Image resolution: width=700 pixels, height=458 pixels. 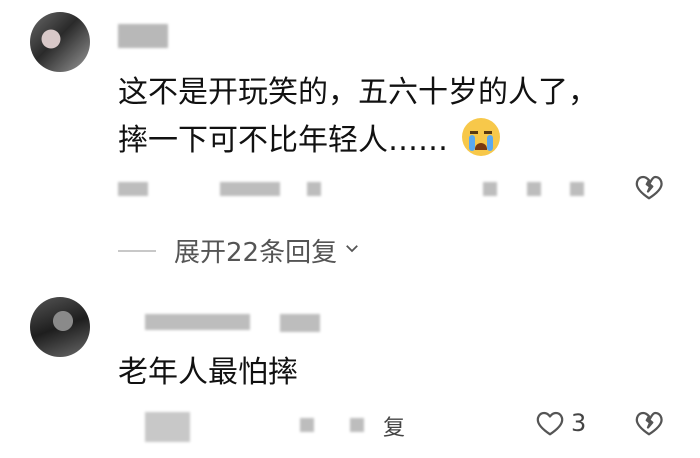 I want to click on heart-icon, so click(x=550, y=423).